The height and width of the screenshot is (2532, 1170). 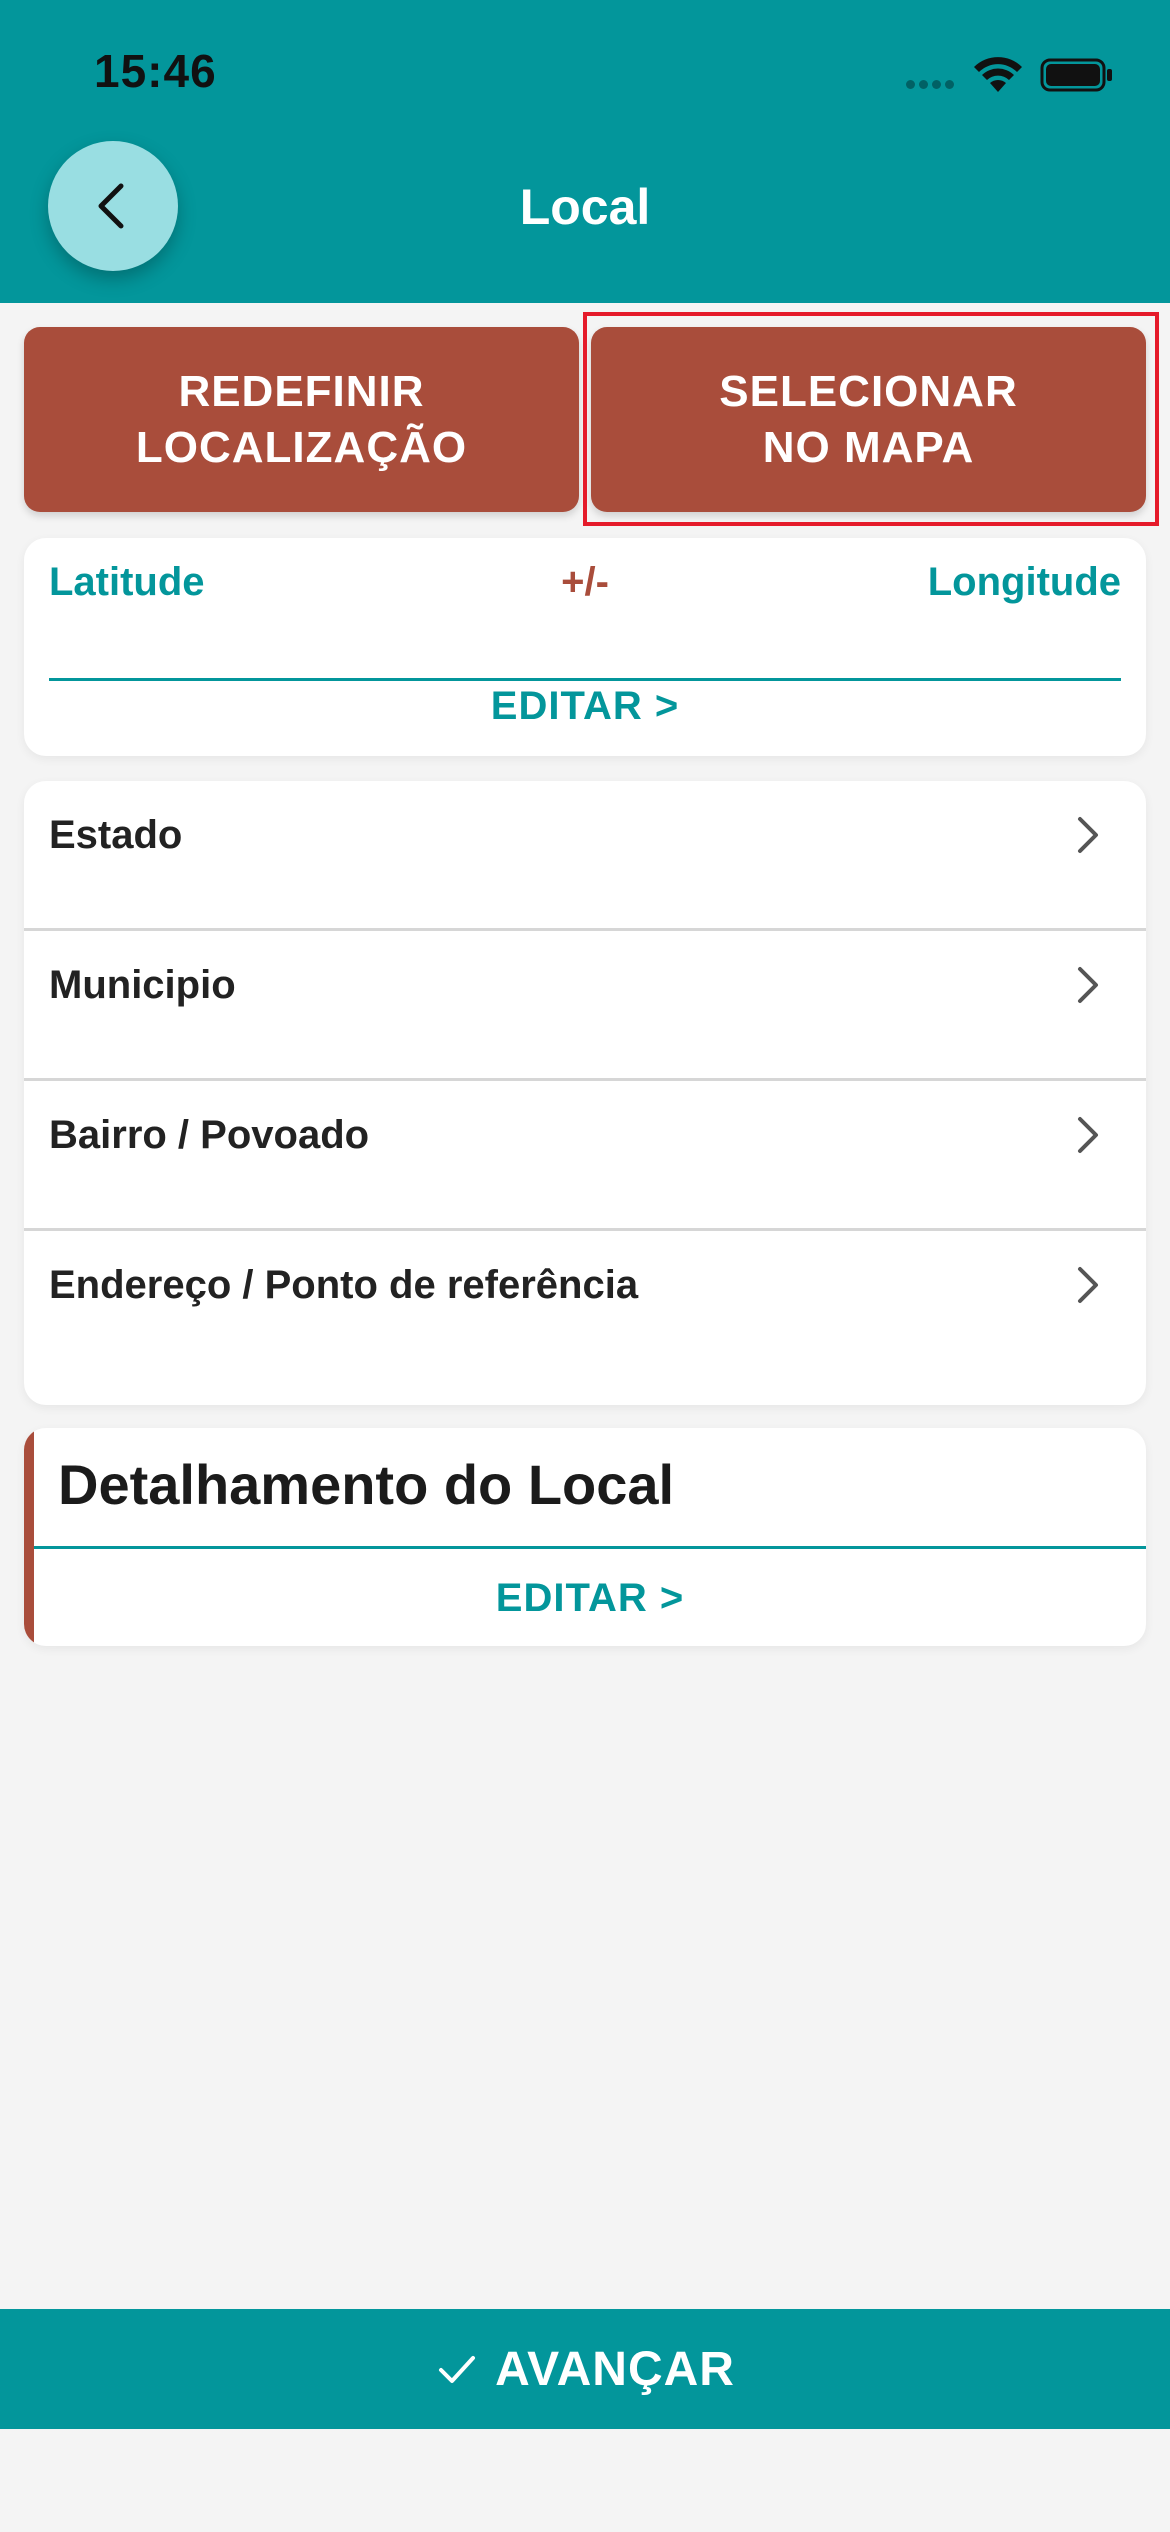 I want to click on signal-icon, so click(x=930, y=84).